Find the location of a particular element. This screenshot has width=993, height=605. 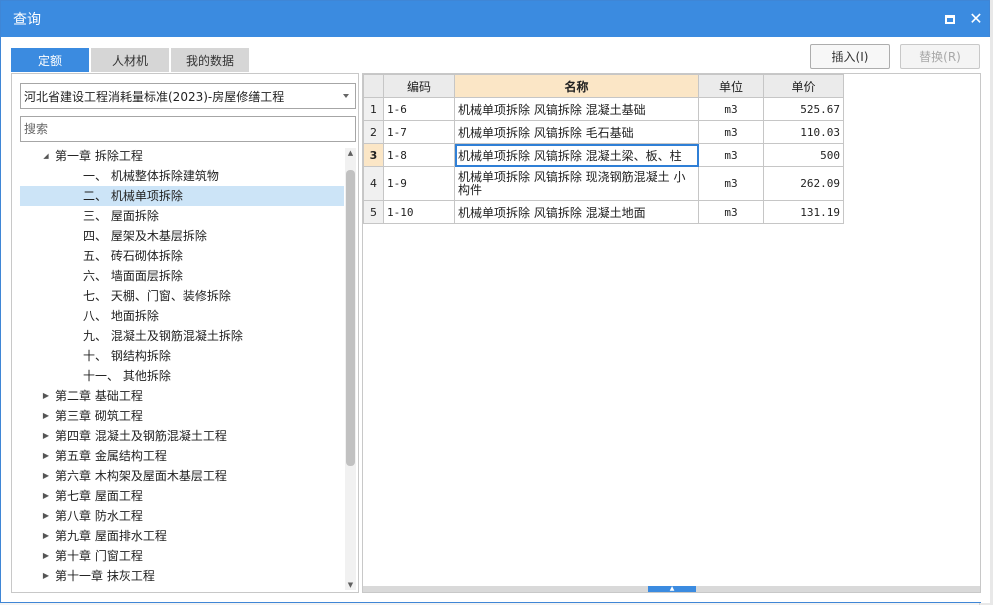

code-cell: 1-10 is located at coordinates (419, 212).